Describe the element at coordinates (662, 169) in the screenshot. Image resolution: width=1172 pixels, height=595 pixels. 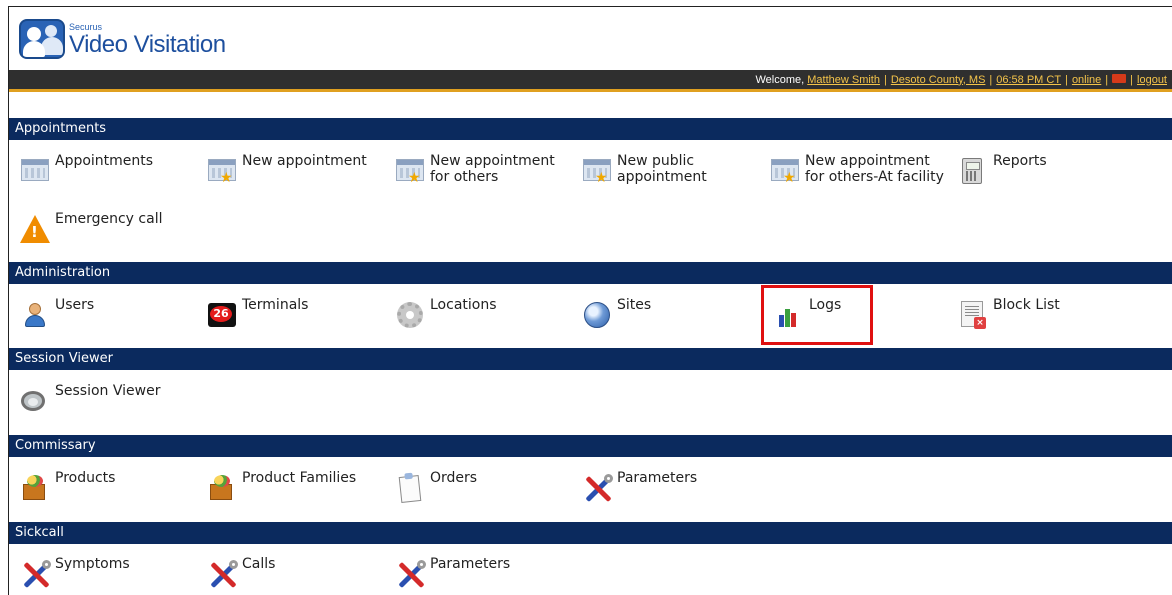
I see `menu-item-label: New public appointment` at that location.